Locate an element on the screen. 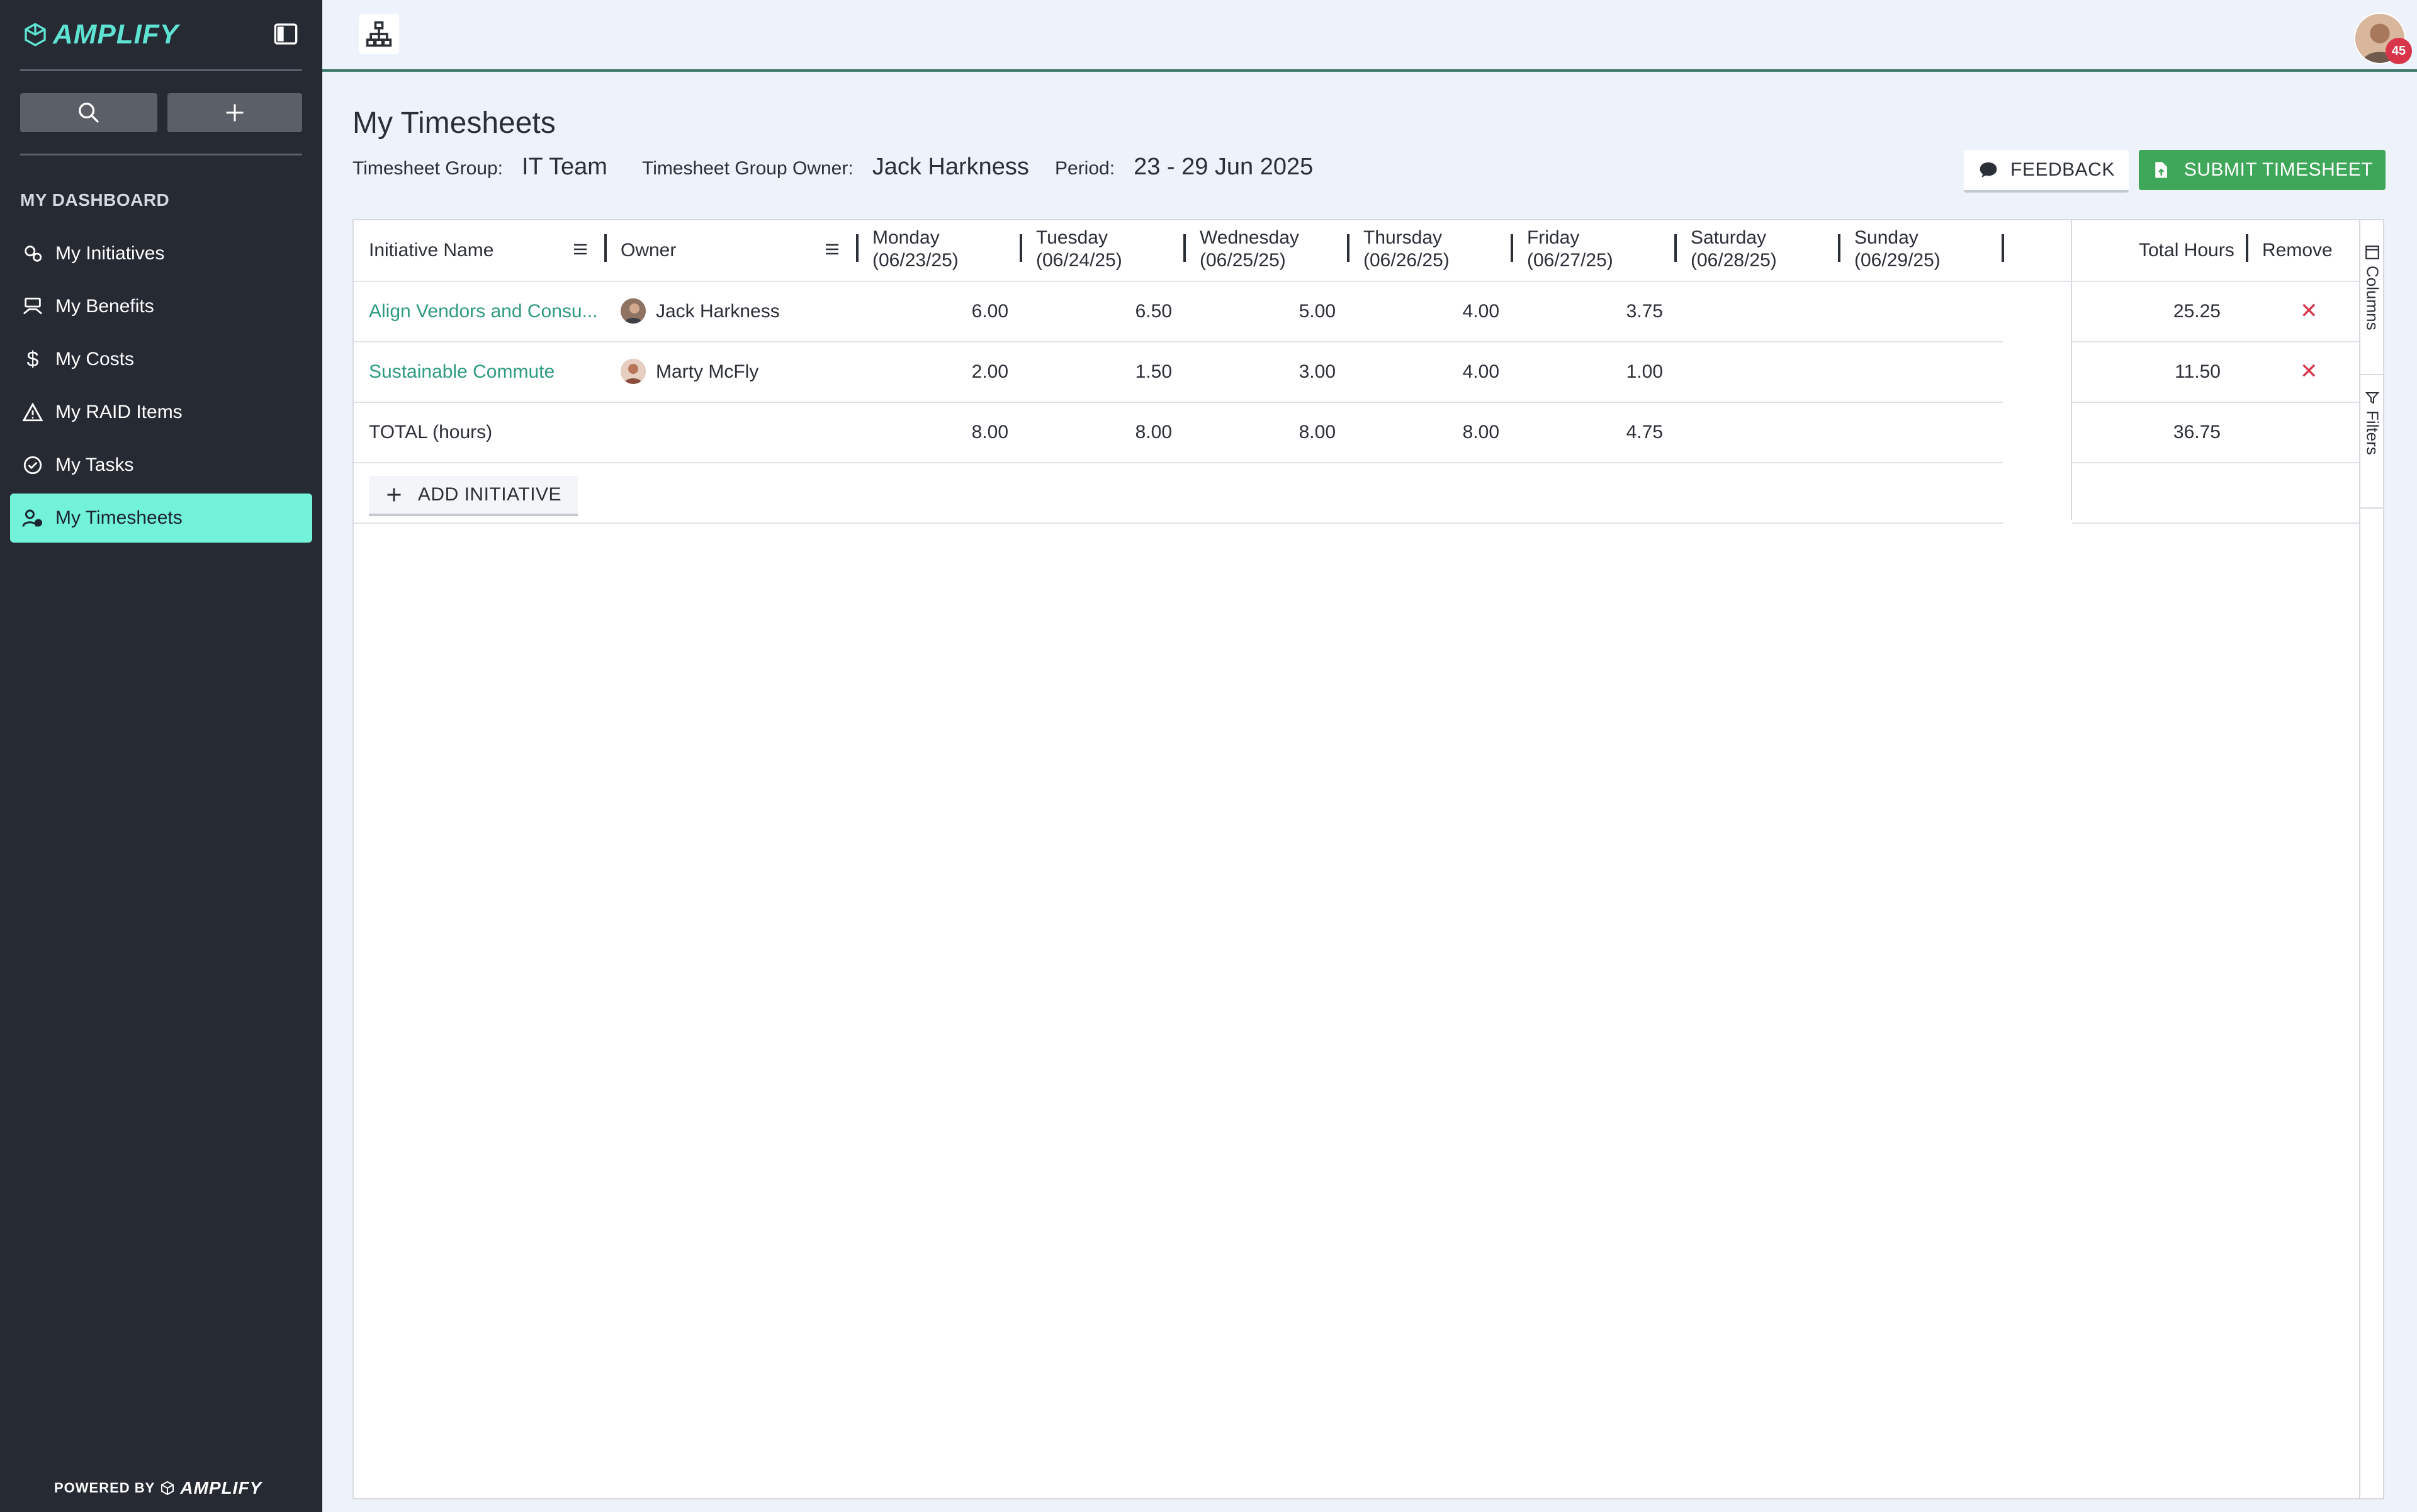  day-date: (06/25/25) is located at coordinates (1243, 260).